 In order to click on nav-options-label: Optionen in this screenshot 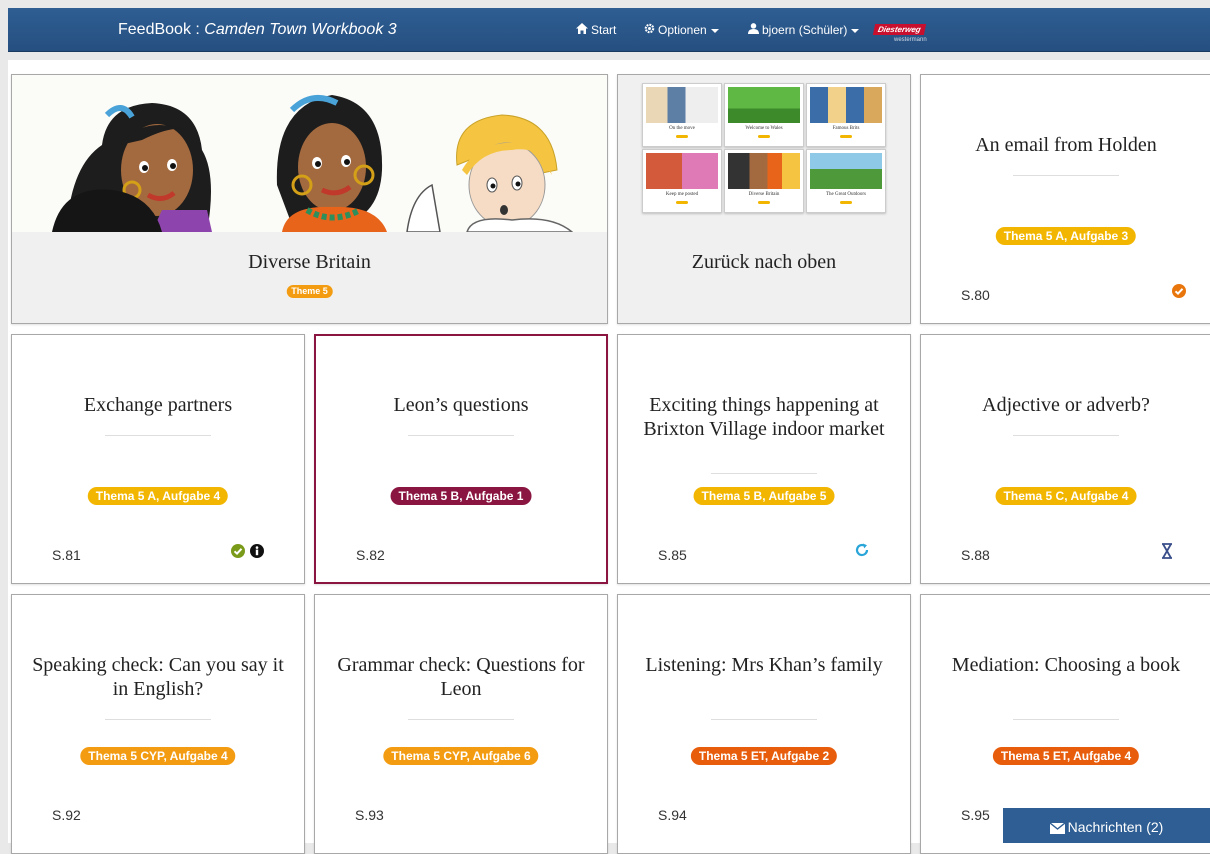, I will do `click(682, 30)`.